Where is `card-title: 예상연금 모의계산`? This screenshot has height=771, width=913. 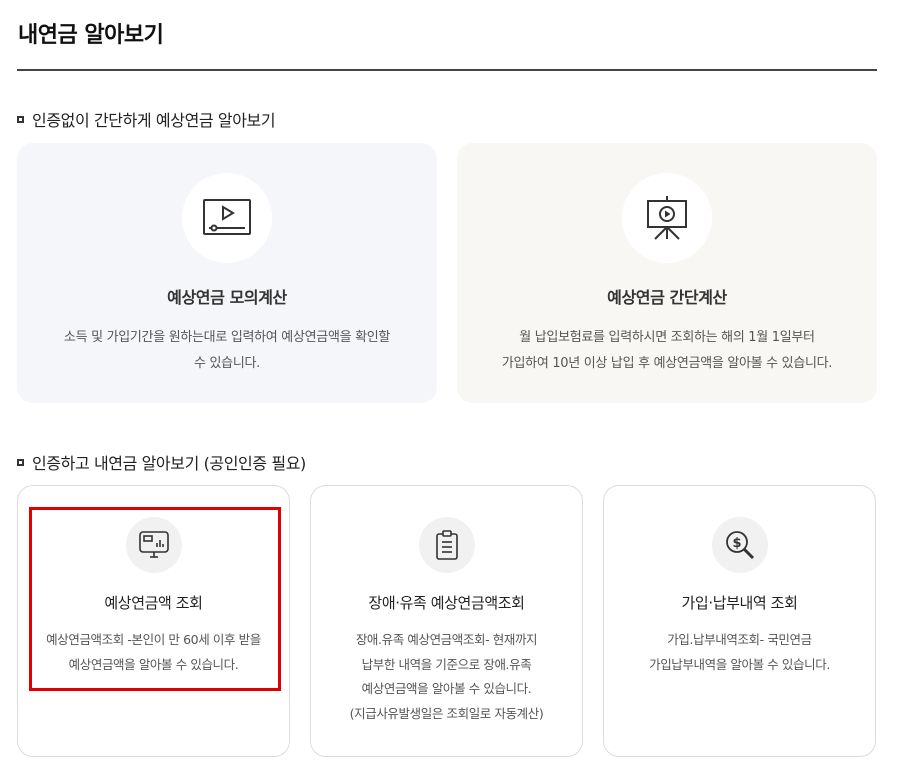 card-title: 예상연금 모의계산 is located at coordinates (227, 297).